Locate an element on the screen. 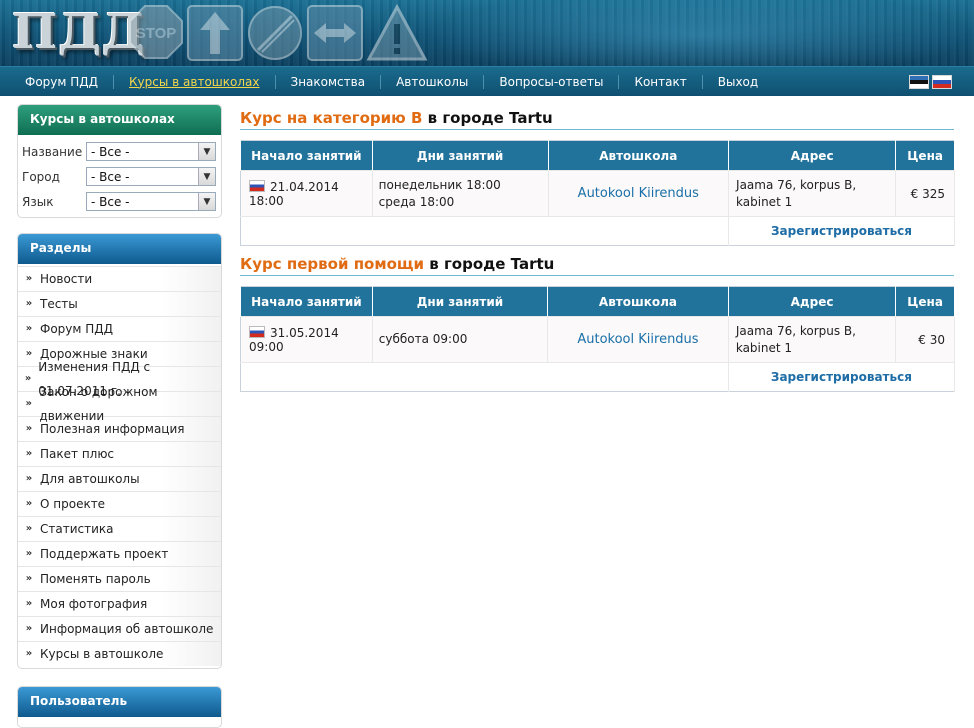 This screenshot has height=728, width=974. nav-item-forum: Форум ПДД is located at coordinates (62, 81).